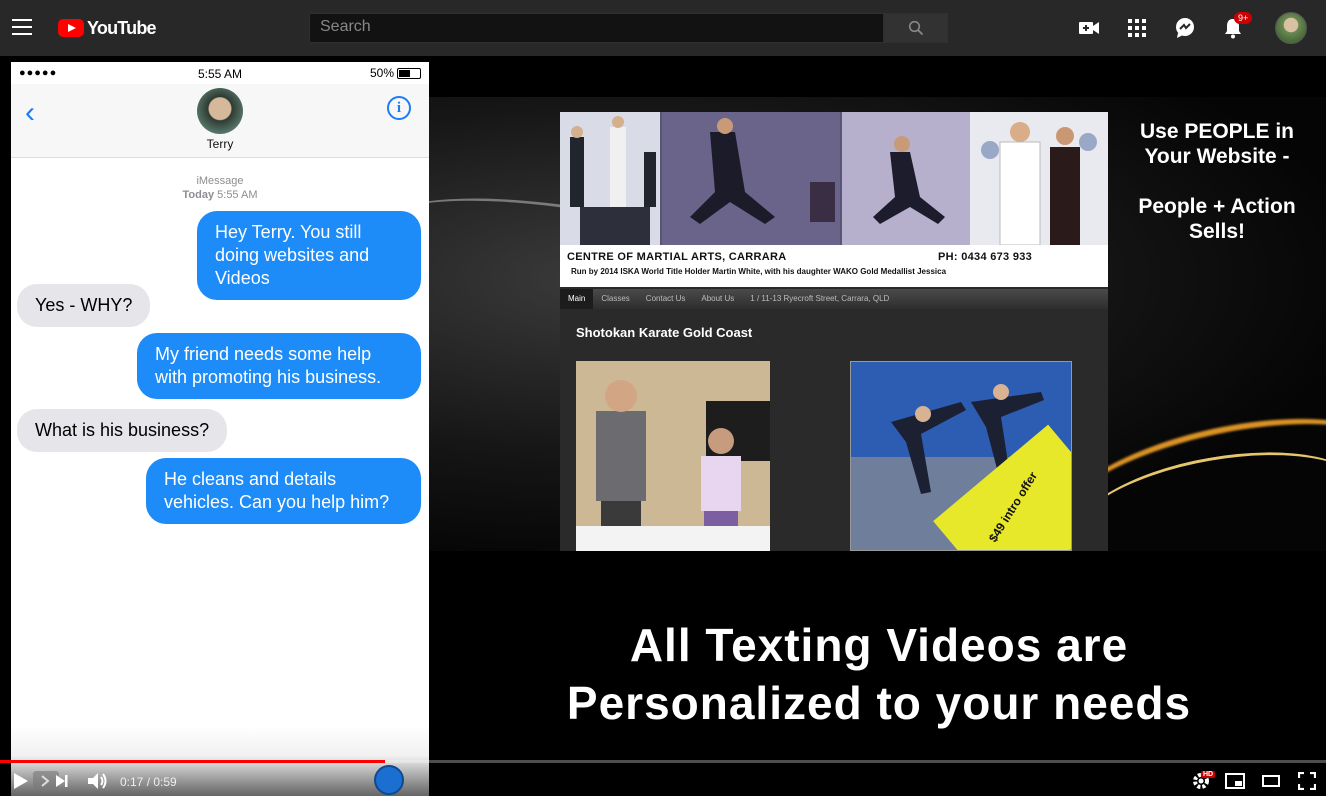 The width and height of the screenshot is (1326, 796). Describe the element at coordinates (673, 456) in the screenshot. I see `website-photo-instructor` at that location.